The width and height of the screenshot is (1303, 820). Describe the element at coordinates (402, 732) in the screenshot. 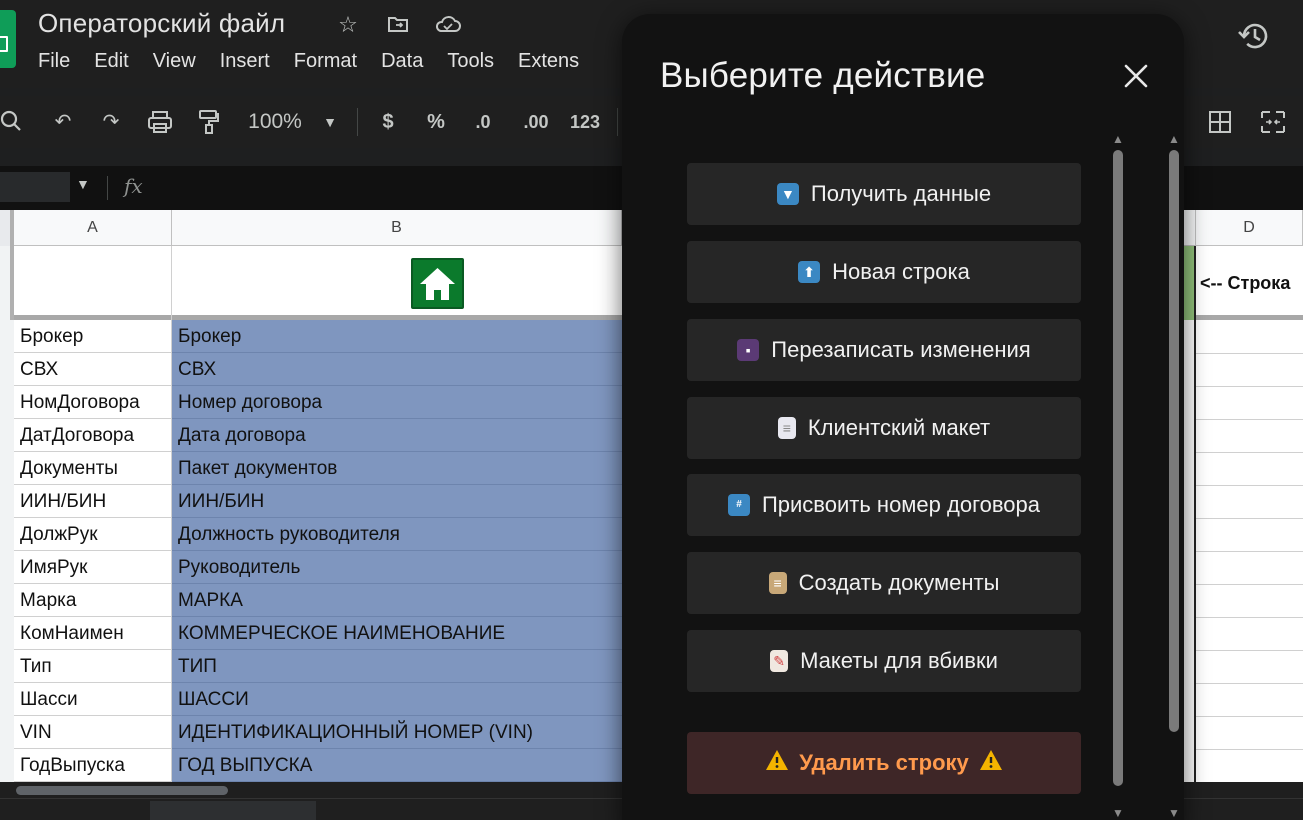

I see `cell-b: ИДЕНТИФИКАЦИОННЫЙ НОМЕР (VIN)` at that location.